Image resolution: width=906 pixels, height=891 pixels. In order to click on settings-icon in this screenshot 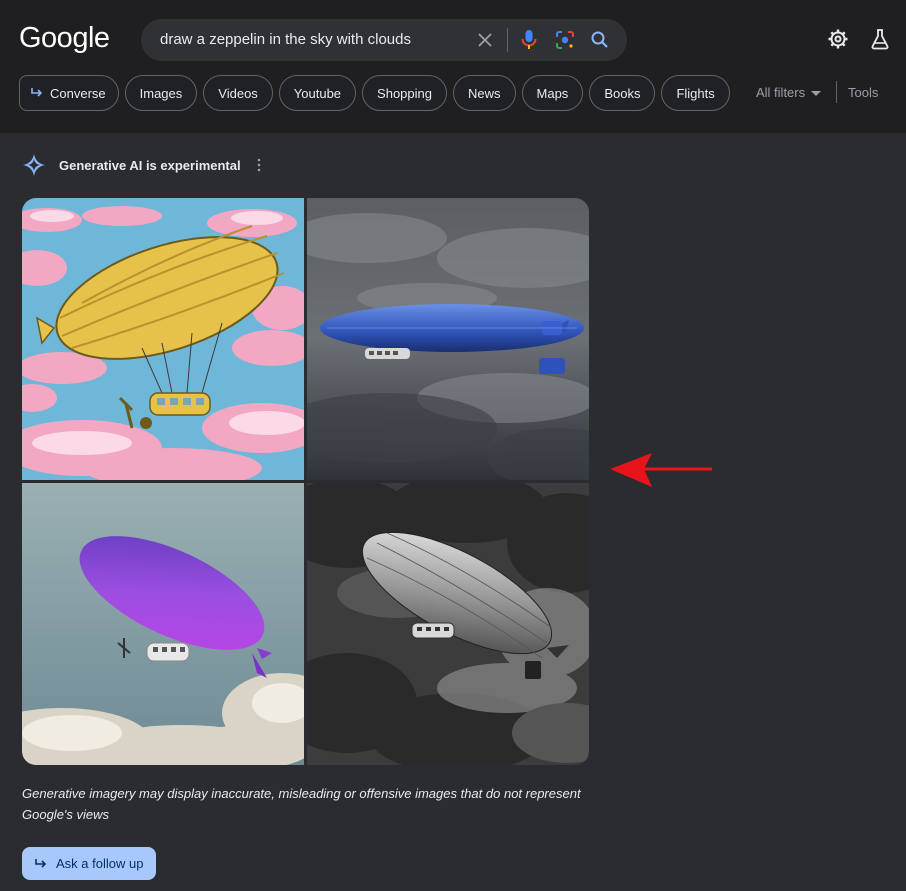, I will do `click(838, 39)`.